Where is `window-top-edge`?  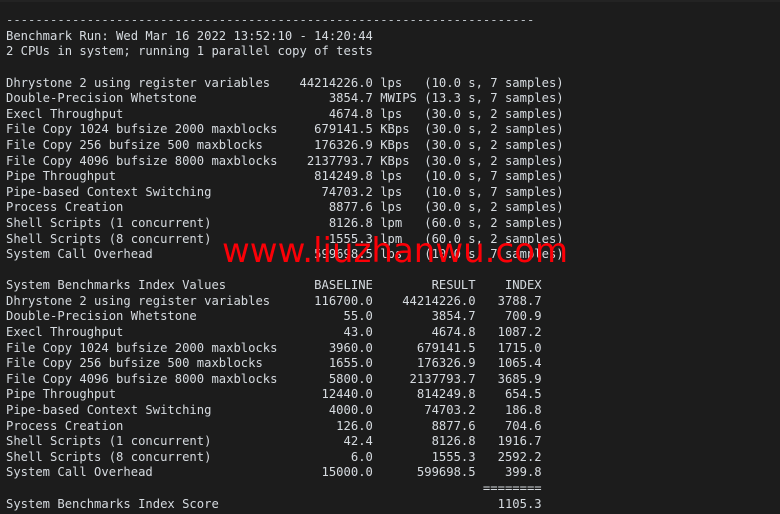 window-top-edge is located at coordinates (390, 1).